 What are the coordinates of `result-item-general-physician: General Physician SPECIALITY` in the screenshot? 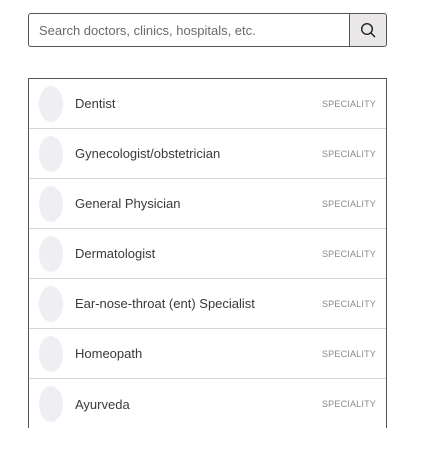 It's located at (207, 204).